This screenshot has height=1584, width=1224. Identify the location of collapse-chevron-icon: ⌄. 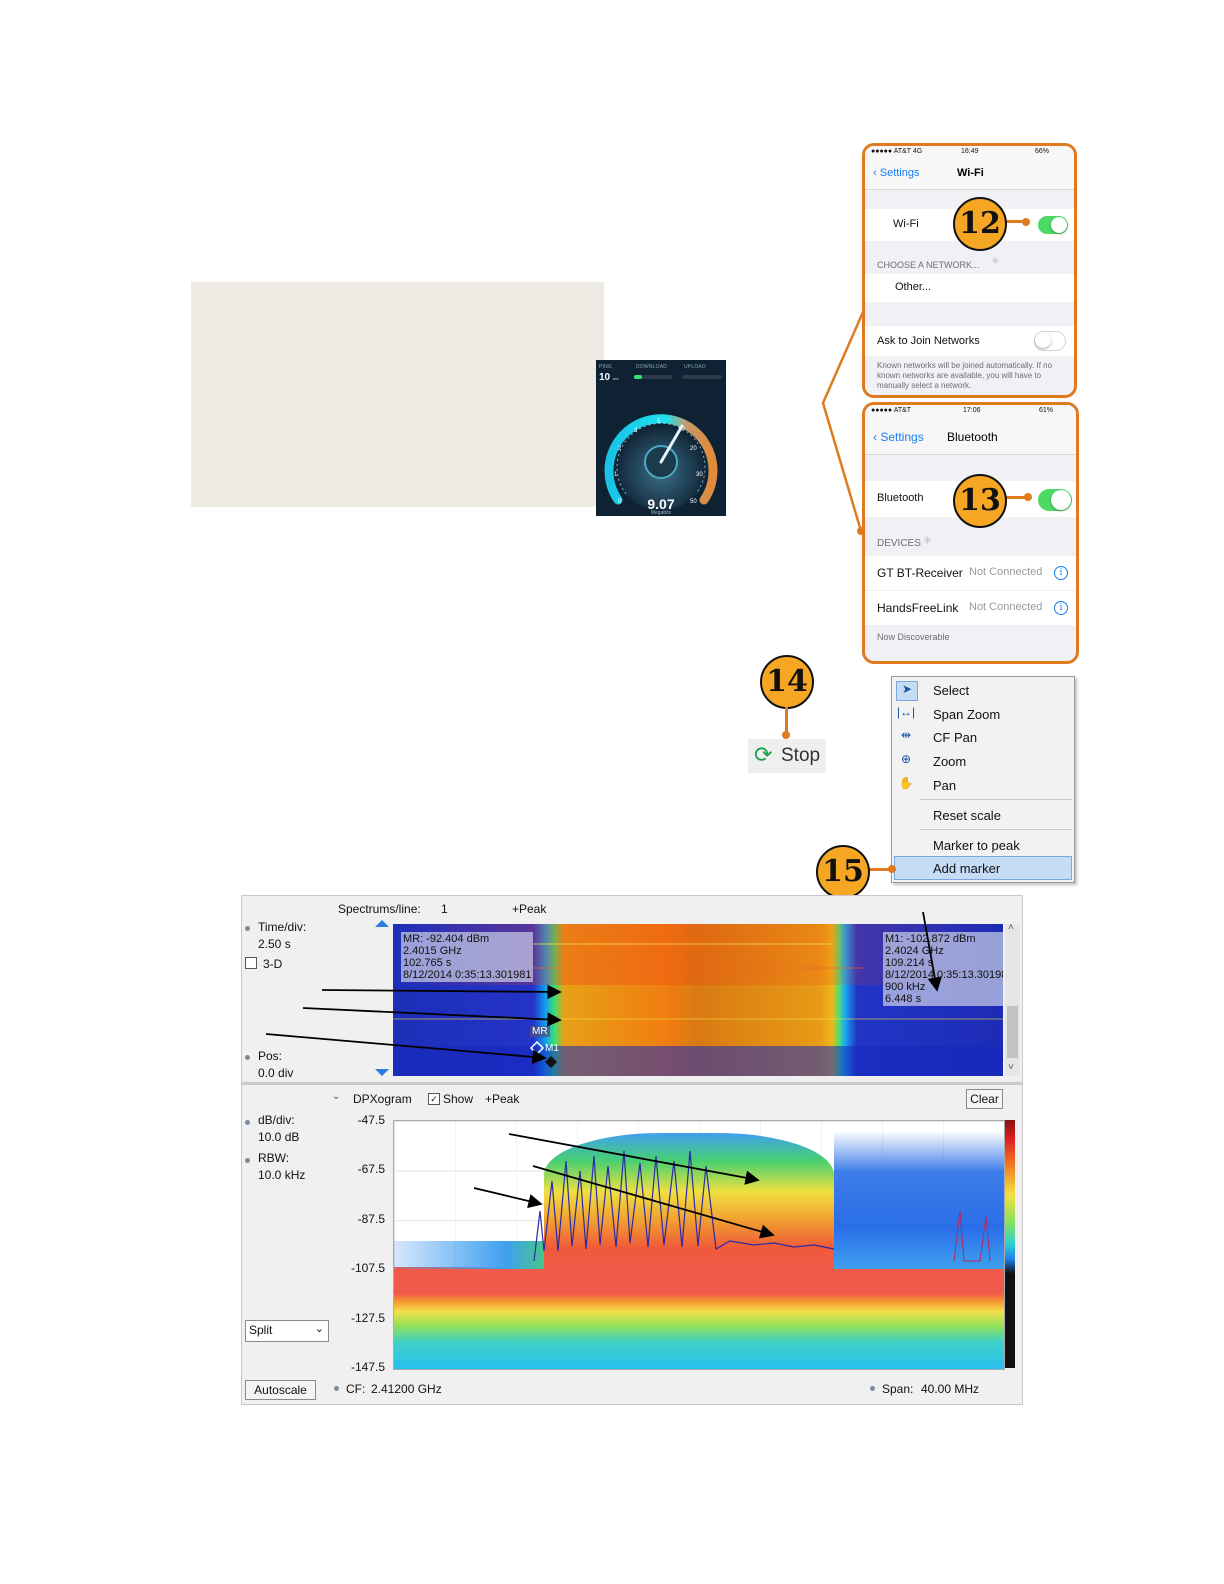
(336, 1096).